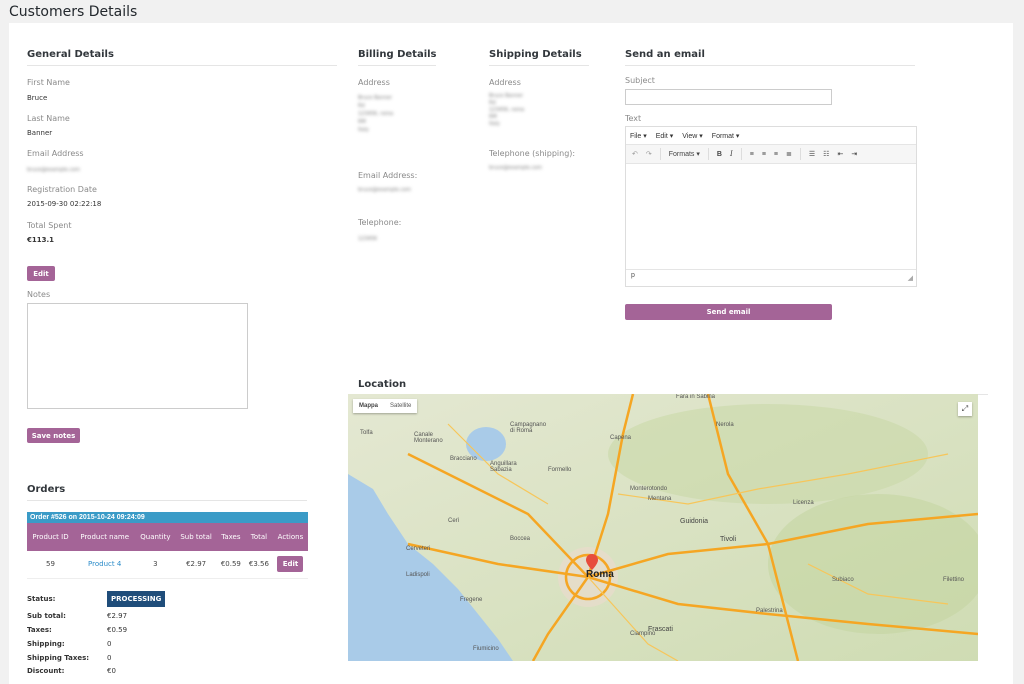  What do you see at coordinates (400, 406) in the screenshot?
I see `satellite-tab: Satellite` at bounding box center [400, 406].